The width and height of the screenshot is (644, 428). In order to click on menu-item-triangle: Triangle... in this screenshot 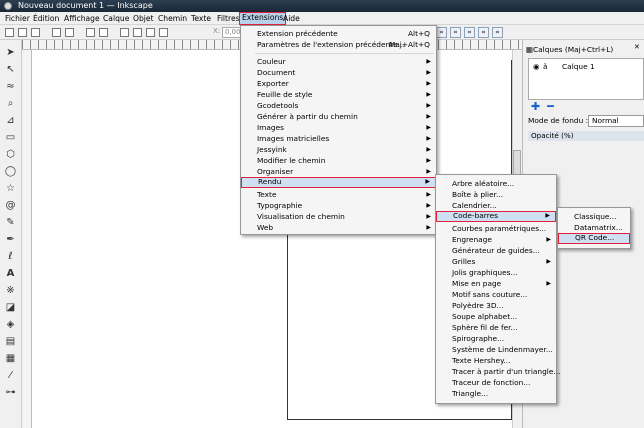, I will do `click(496, 393)`.